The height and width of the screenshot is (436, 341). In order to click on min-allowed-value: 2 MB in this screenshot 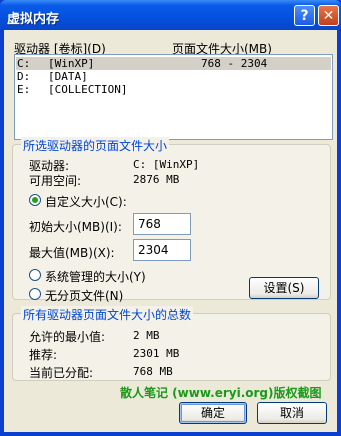, I will do `click(146, 335)`.